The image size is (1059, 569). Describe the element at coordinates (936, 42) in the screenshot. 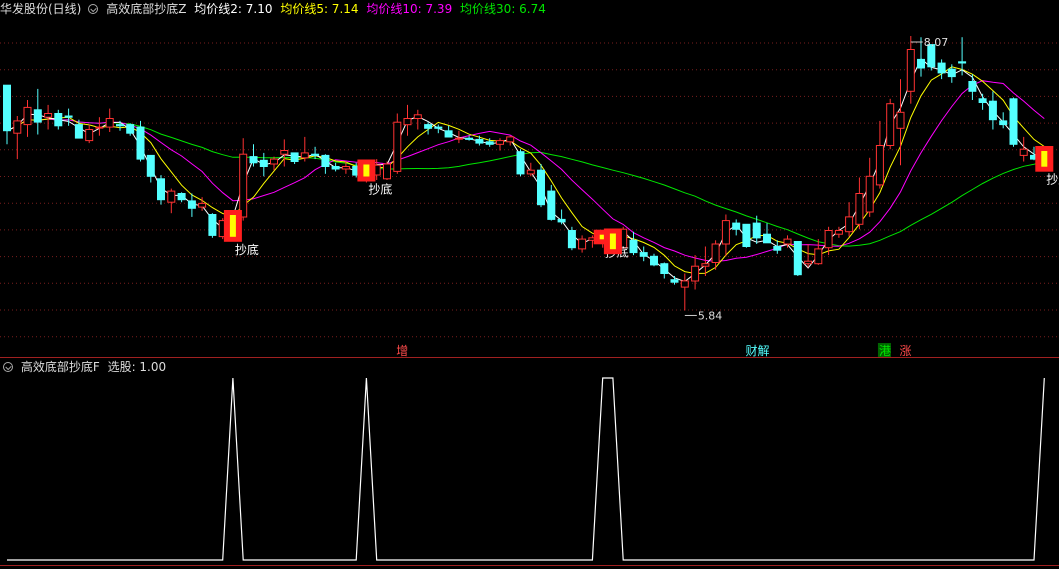

I see `price-high-label: 8.07` at that location.